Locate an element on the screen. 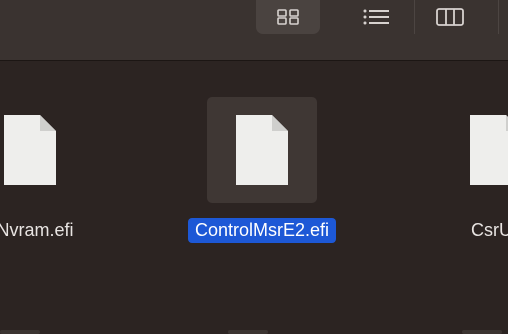  list-view-button is located at coordinates (377, 17).